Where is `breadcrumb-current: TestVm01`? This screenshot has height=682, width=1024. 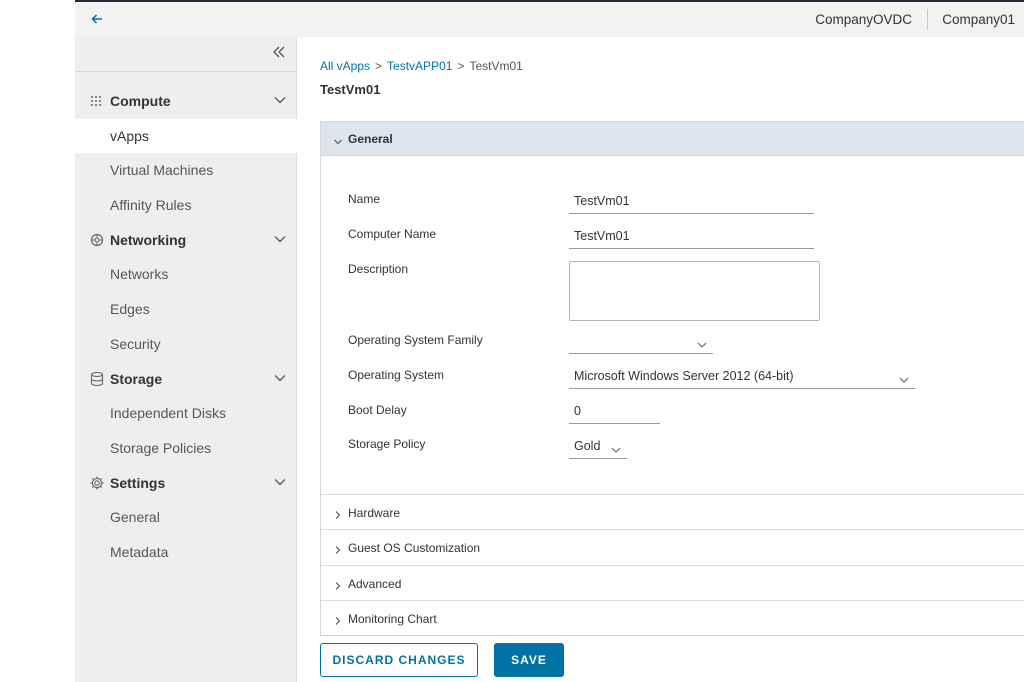
breadcrumb-current: TestVm01 is located at coordinates (496, 66).